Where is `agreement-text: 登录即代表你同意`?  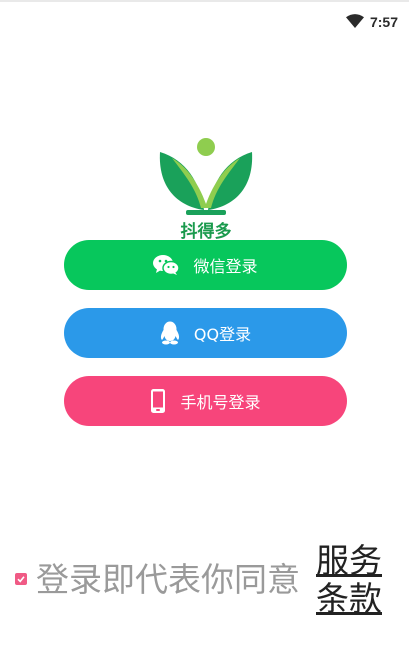 agreement-text: 登录即代表你同意 is located at coordinates (168, 579).